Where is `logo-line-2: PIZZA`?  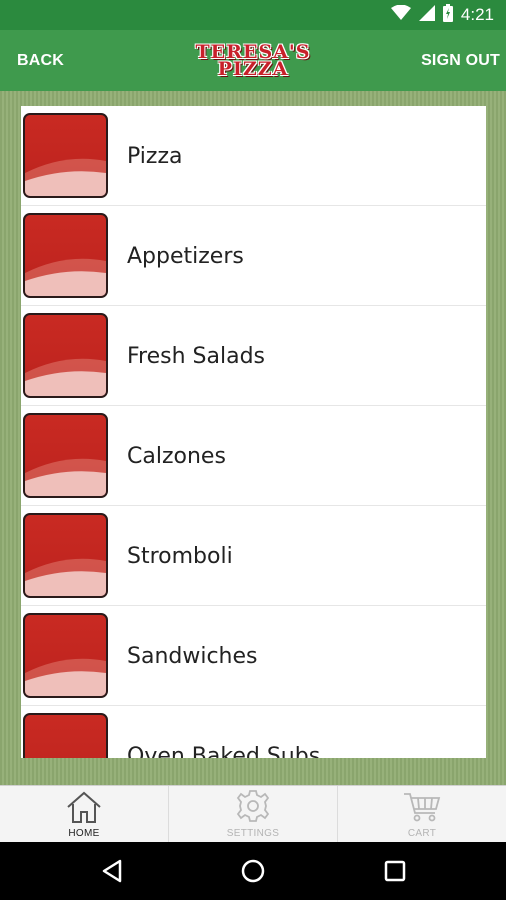
logo-line-2: PIZZA is located at coordinates (253, 69).